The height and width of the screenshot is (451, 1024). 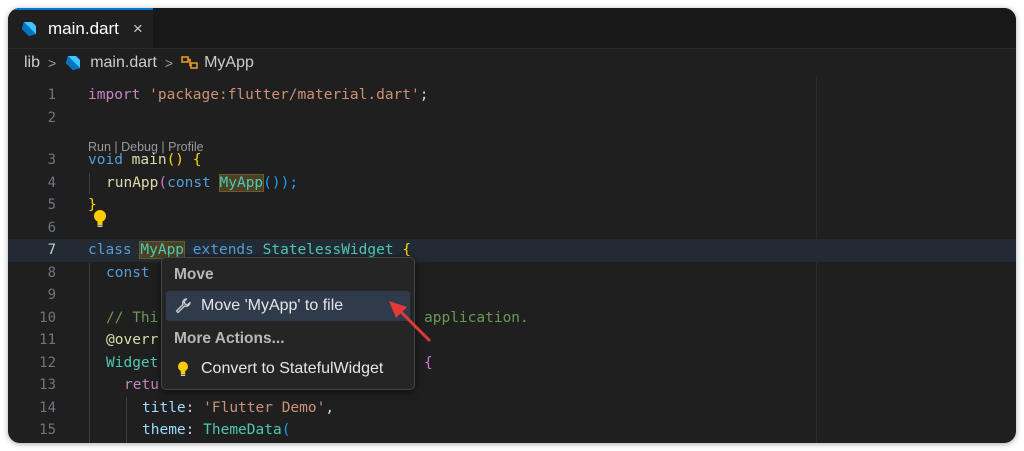 I want to click on line-number: 7, so click(x=51, y=250).